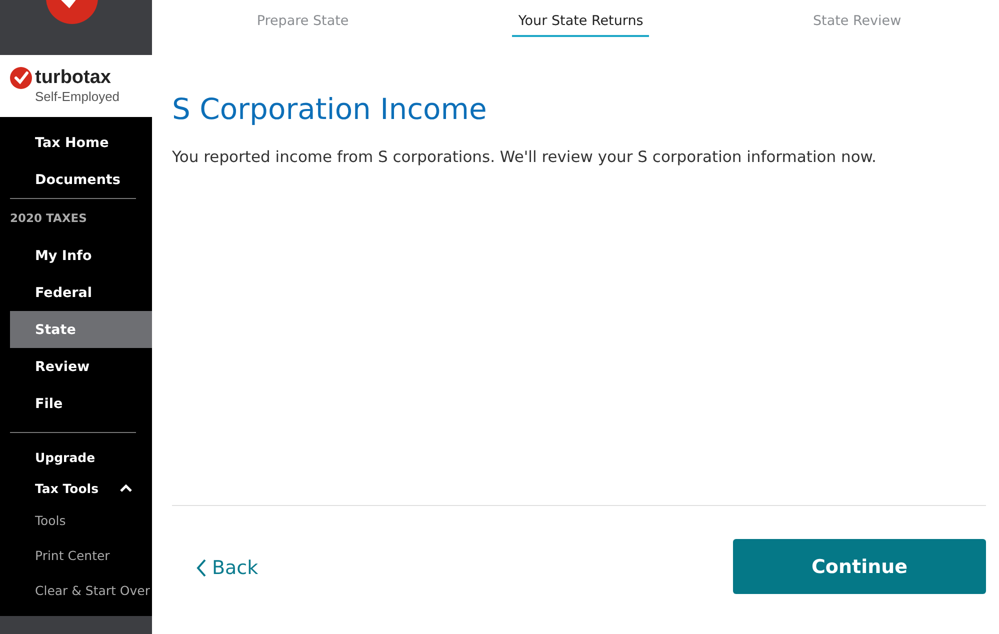 Image resolution: width=999 pixels, height=634 pixels. I want to click on info-message: You reported income from S corporations. We'll review your S corporation information now., so click(525, 157).